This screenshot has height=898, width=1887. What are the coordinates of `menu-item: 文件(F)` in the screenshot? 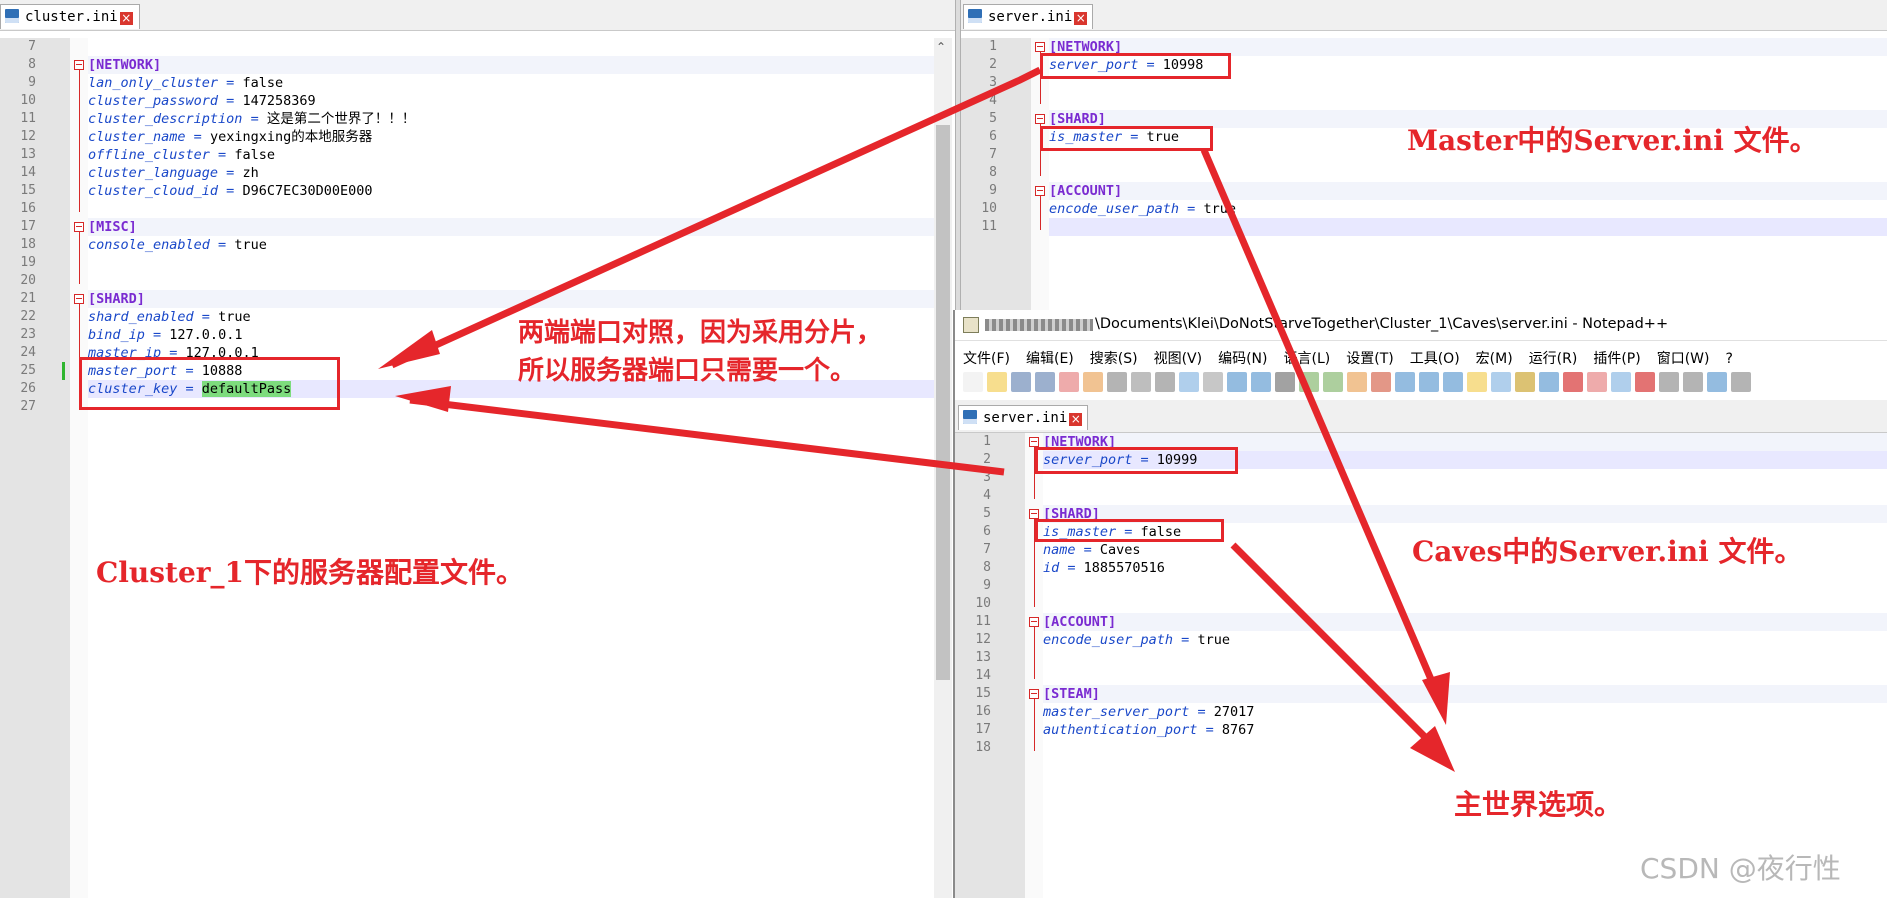 It's located at (986, 359).